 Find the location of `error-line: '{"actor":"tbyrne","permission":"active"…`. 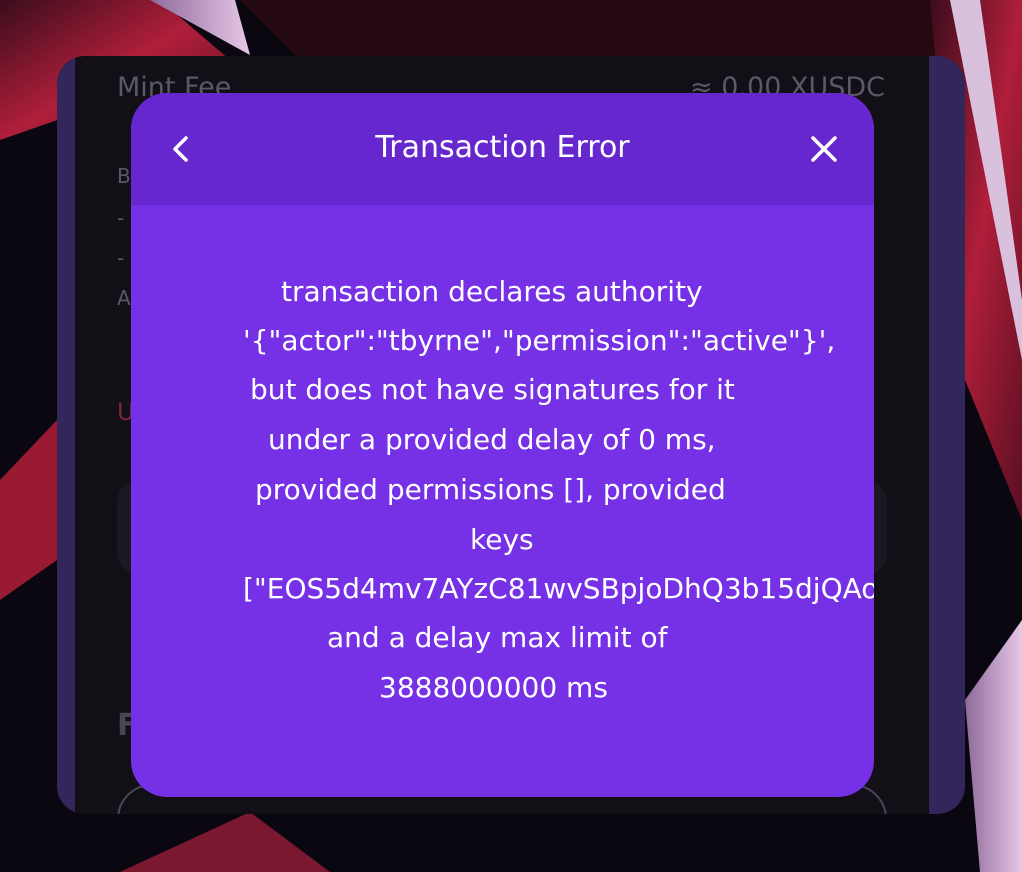

error-line: '{"actor":"tbyrne","permission":"active"… is located at coordinates (539, 340).